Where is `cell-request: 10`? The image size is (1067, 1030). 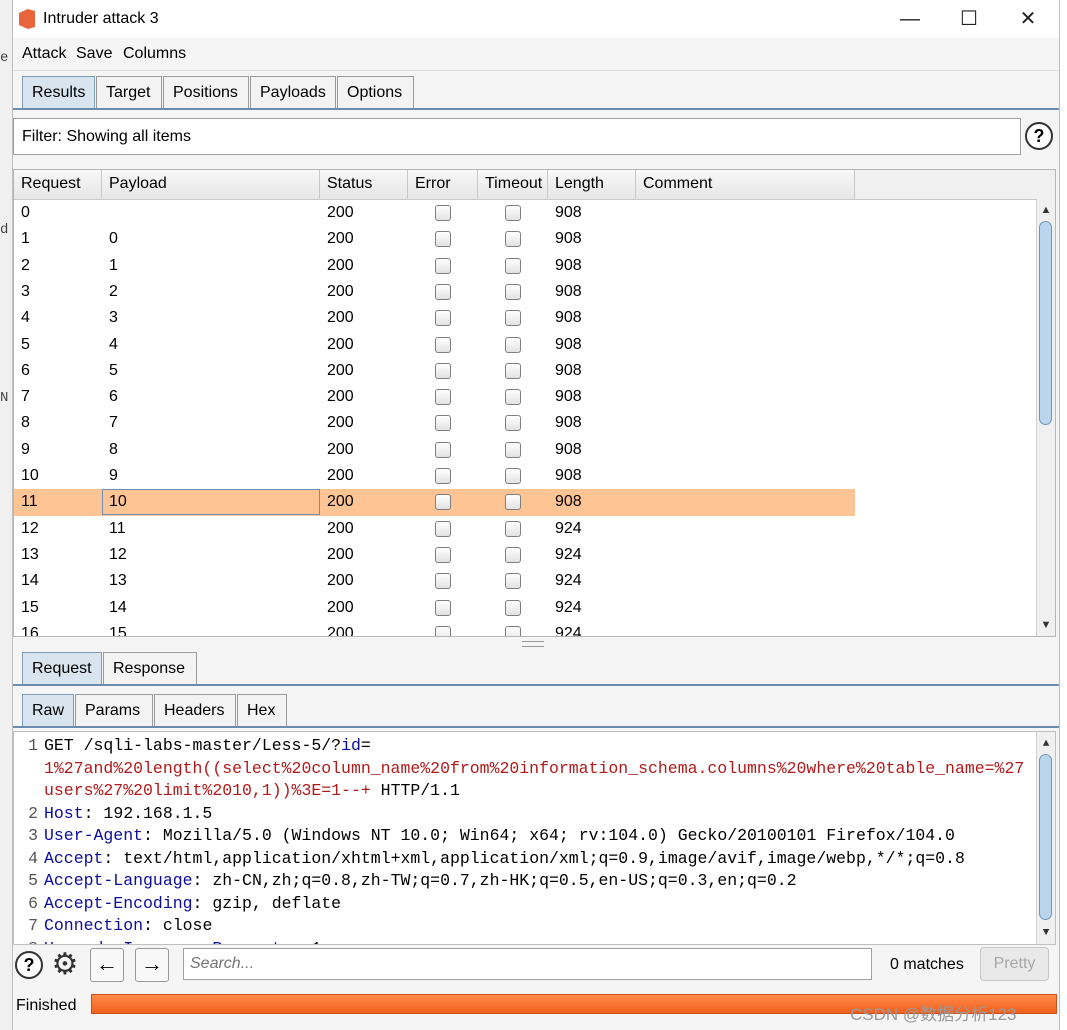
cell-request: 10 is located at coordinates (30, 475).